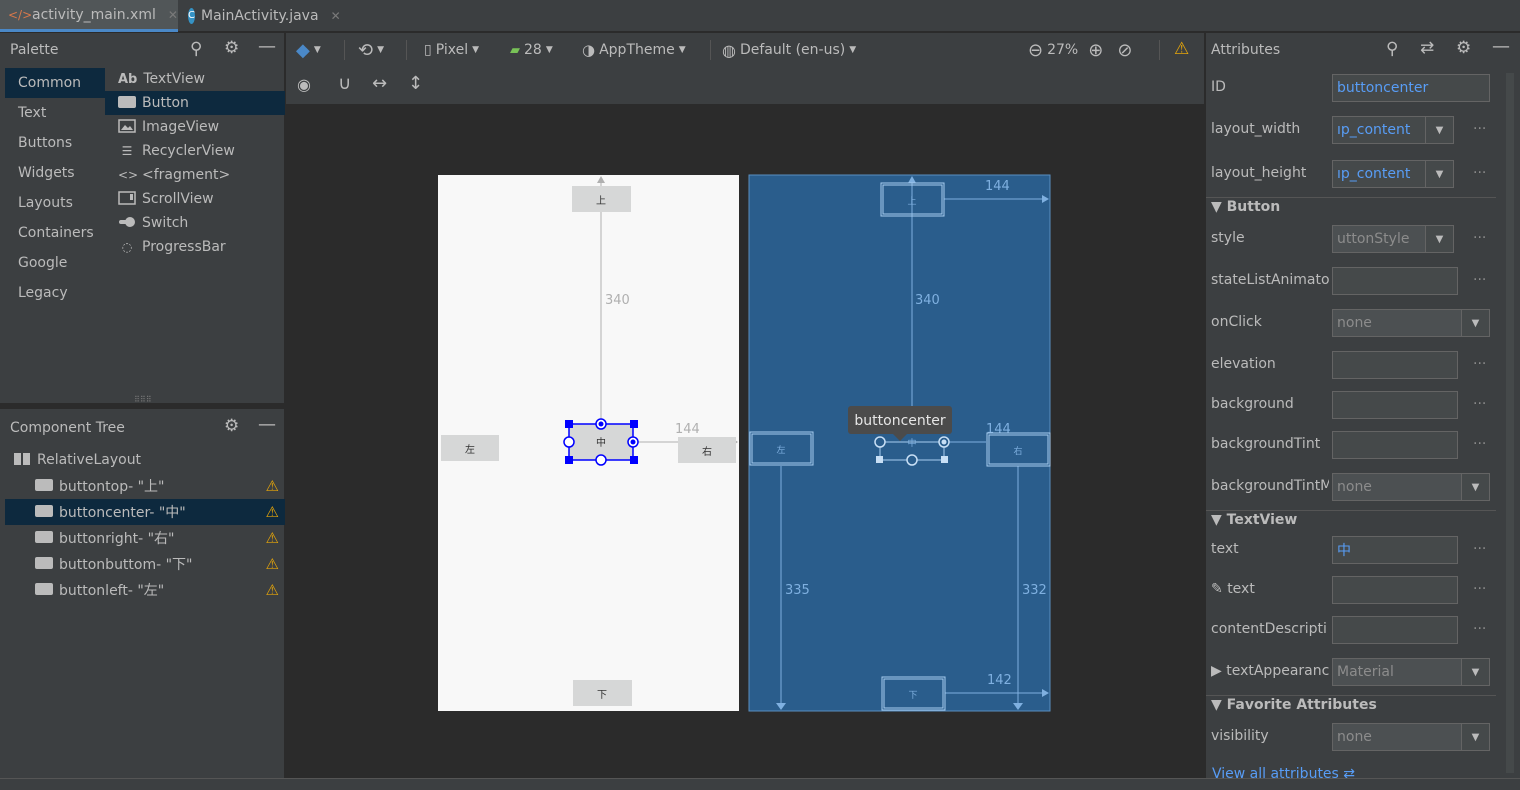 This screenshot has width=1520, height=790. Describe the element at coordinates (55, 203) in the screenshot. I see `palette-category-layouts: Layouts` at that location.